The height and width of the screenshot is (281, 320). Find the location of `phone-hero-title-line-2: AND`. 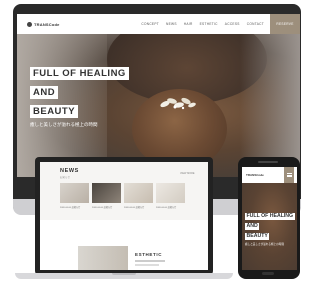

phone-hero-title-line-2: AND is located at coordinates (252, 226).